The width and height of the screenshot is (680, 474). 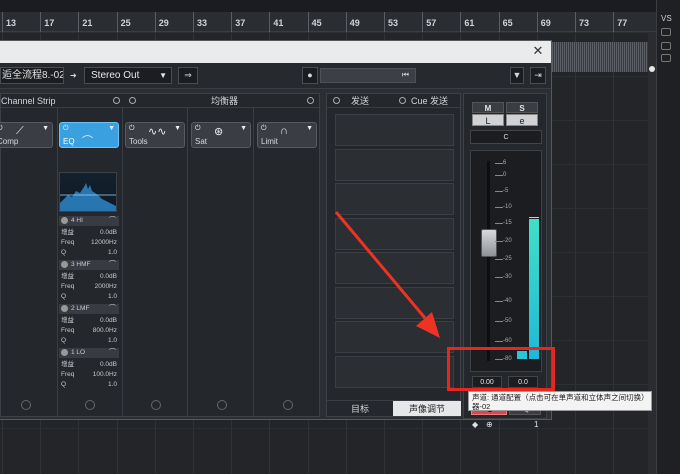 I want to click on tooltip-line: 声道: 通道配置（点击可在单声道和立体声之间切换）, so click(x=560, y=397).